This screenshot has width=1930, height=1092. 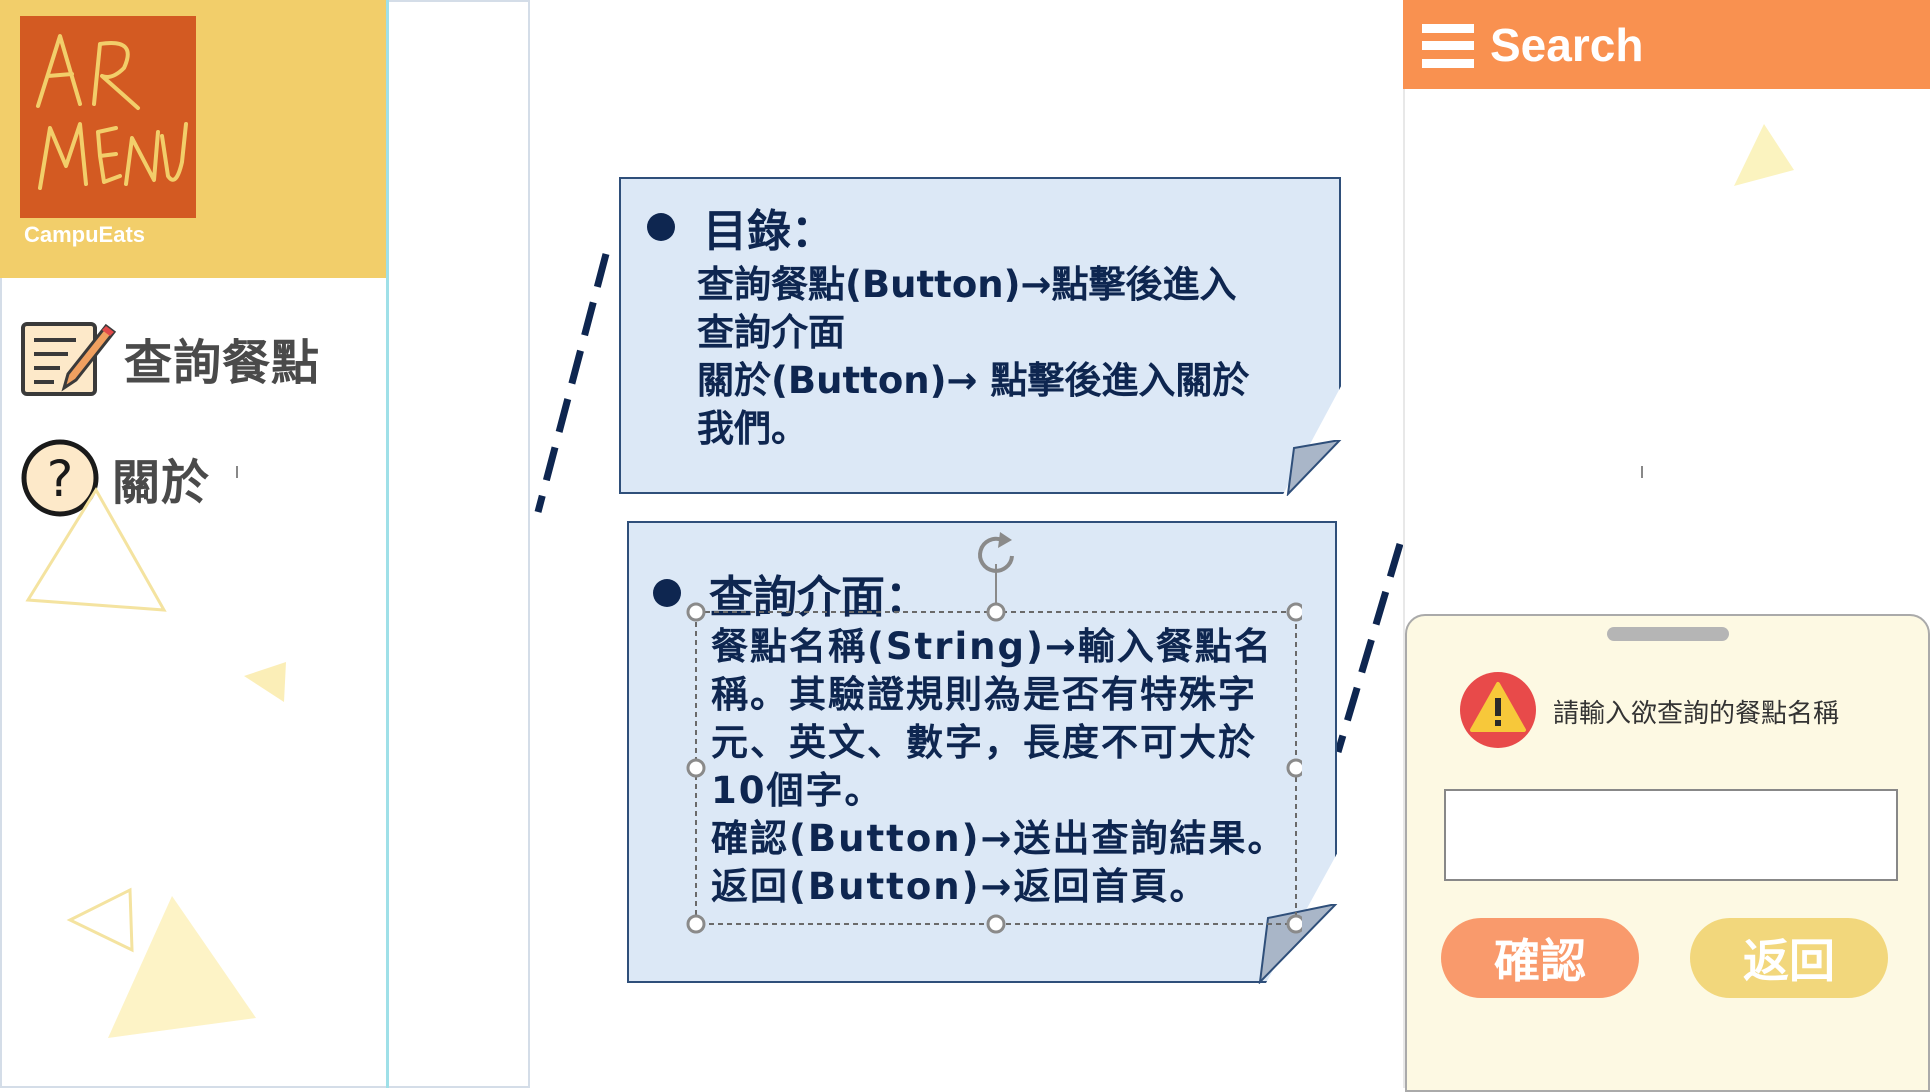 What do you see at coordinates (1540, 958) in the screenshot?
I see `confirm-button: 確認` at bounding box center [1540, 958].